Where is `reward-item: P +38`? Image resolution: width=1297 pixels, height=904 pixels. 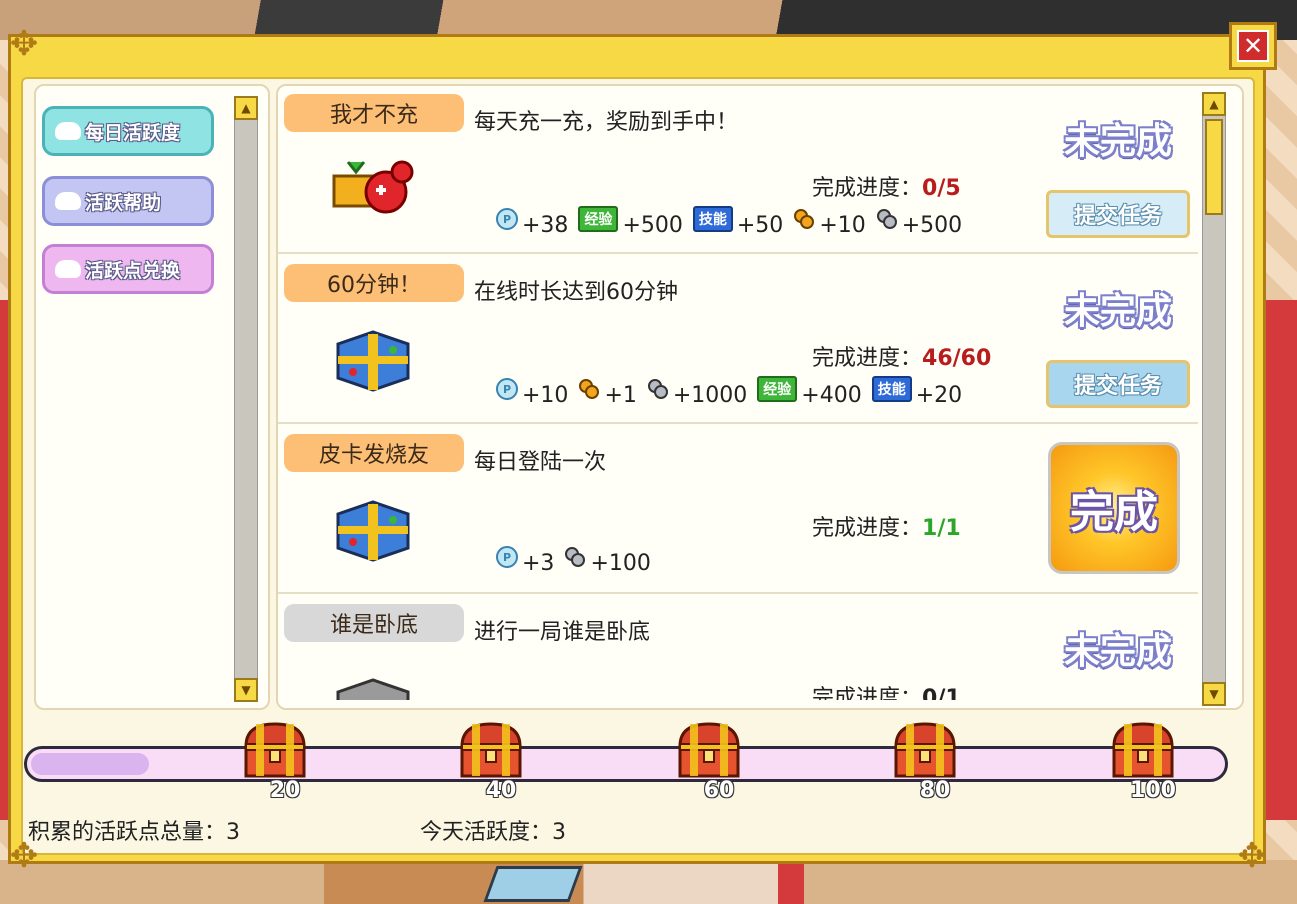
reward-item: P +38 is located at coordinates (532, 223).